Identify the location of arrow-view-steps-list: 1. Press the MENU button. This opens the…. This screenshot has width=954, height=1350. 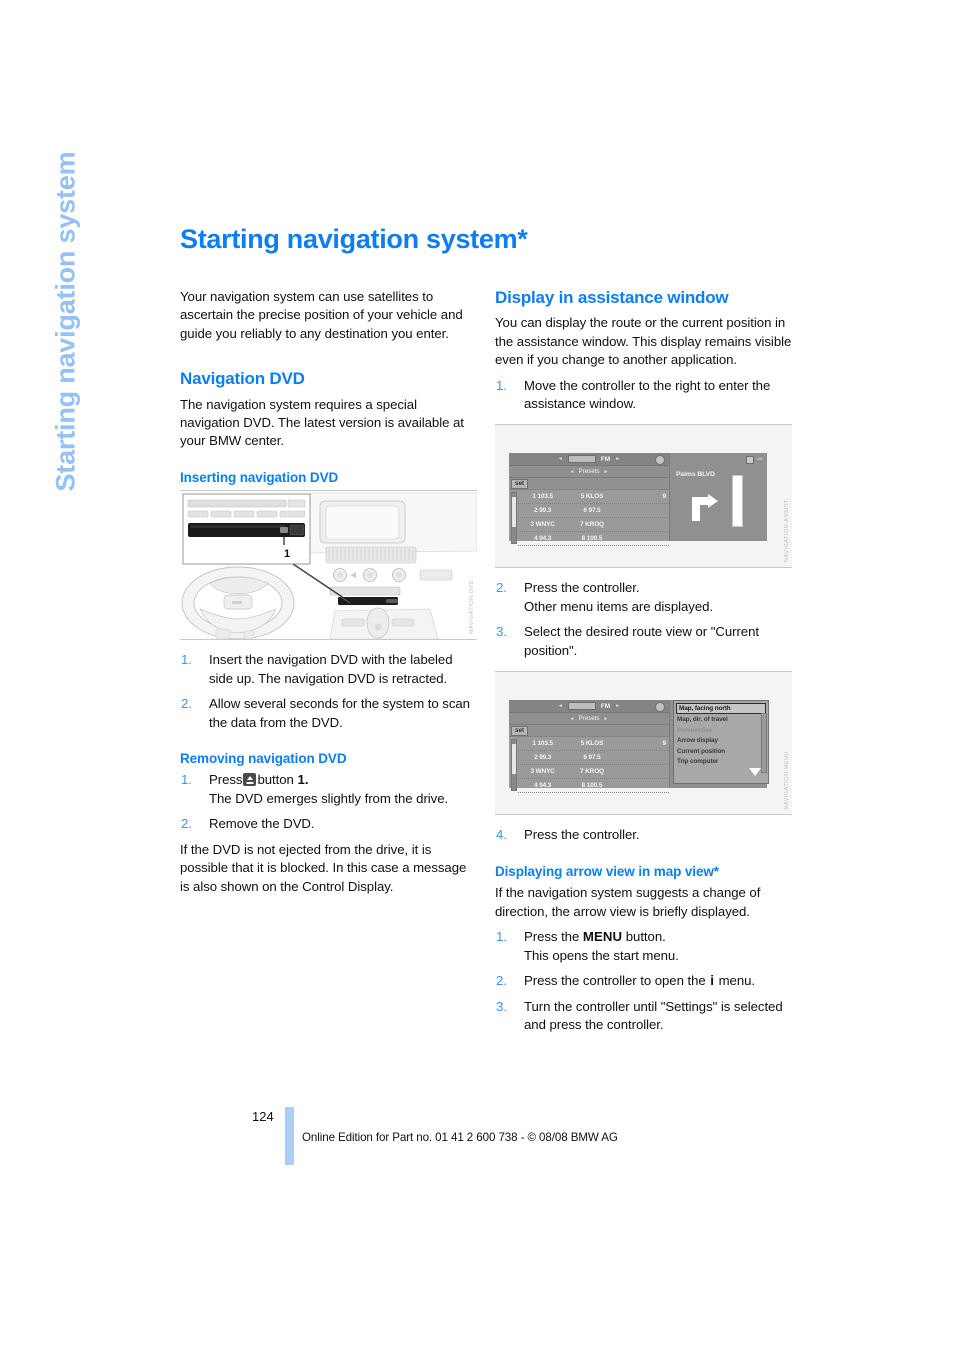
(643, 981).